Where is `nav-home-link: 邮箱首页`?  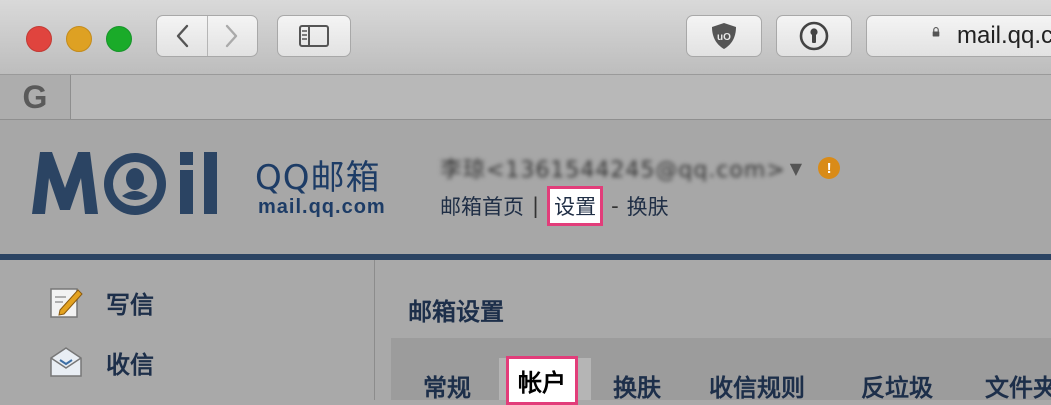
nav-home-link: 邮箱首页 is located at coordinates (482, 206).